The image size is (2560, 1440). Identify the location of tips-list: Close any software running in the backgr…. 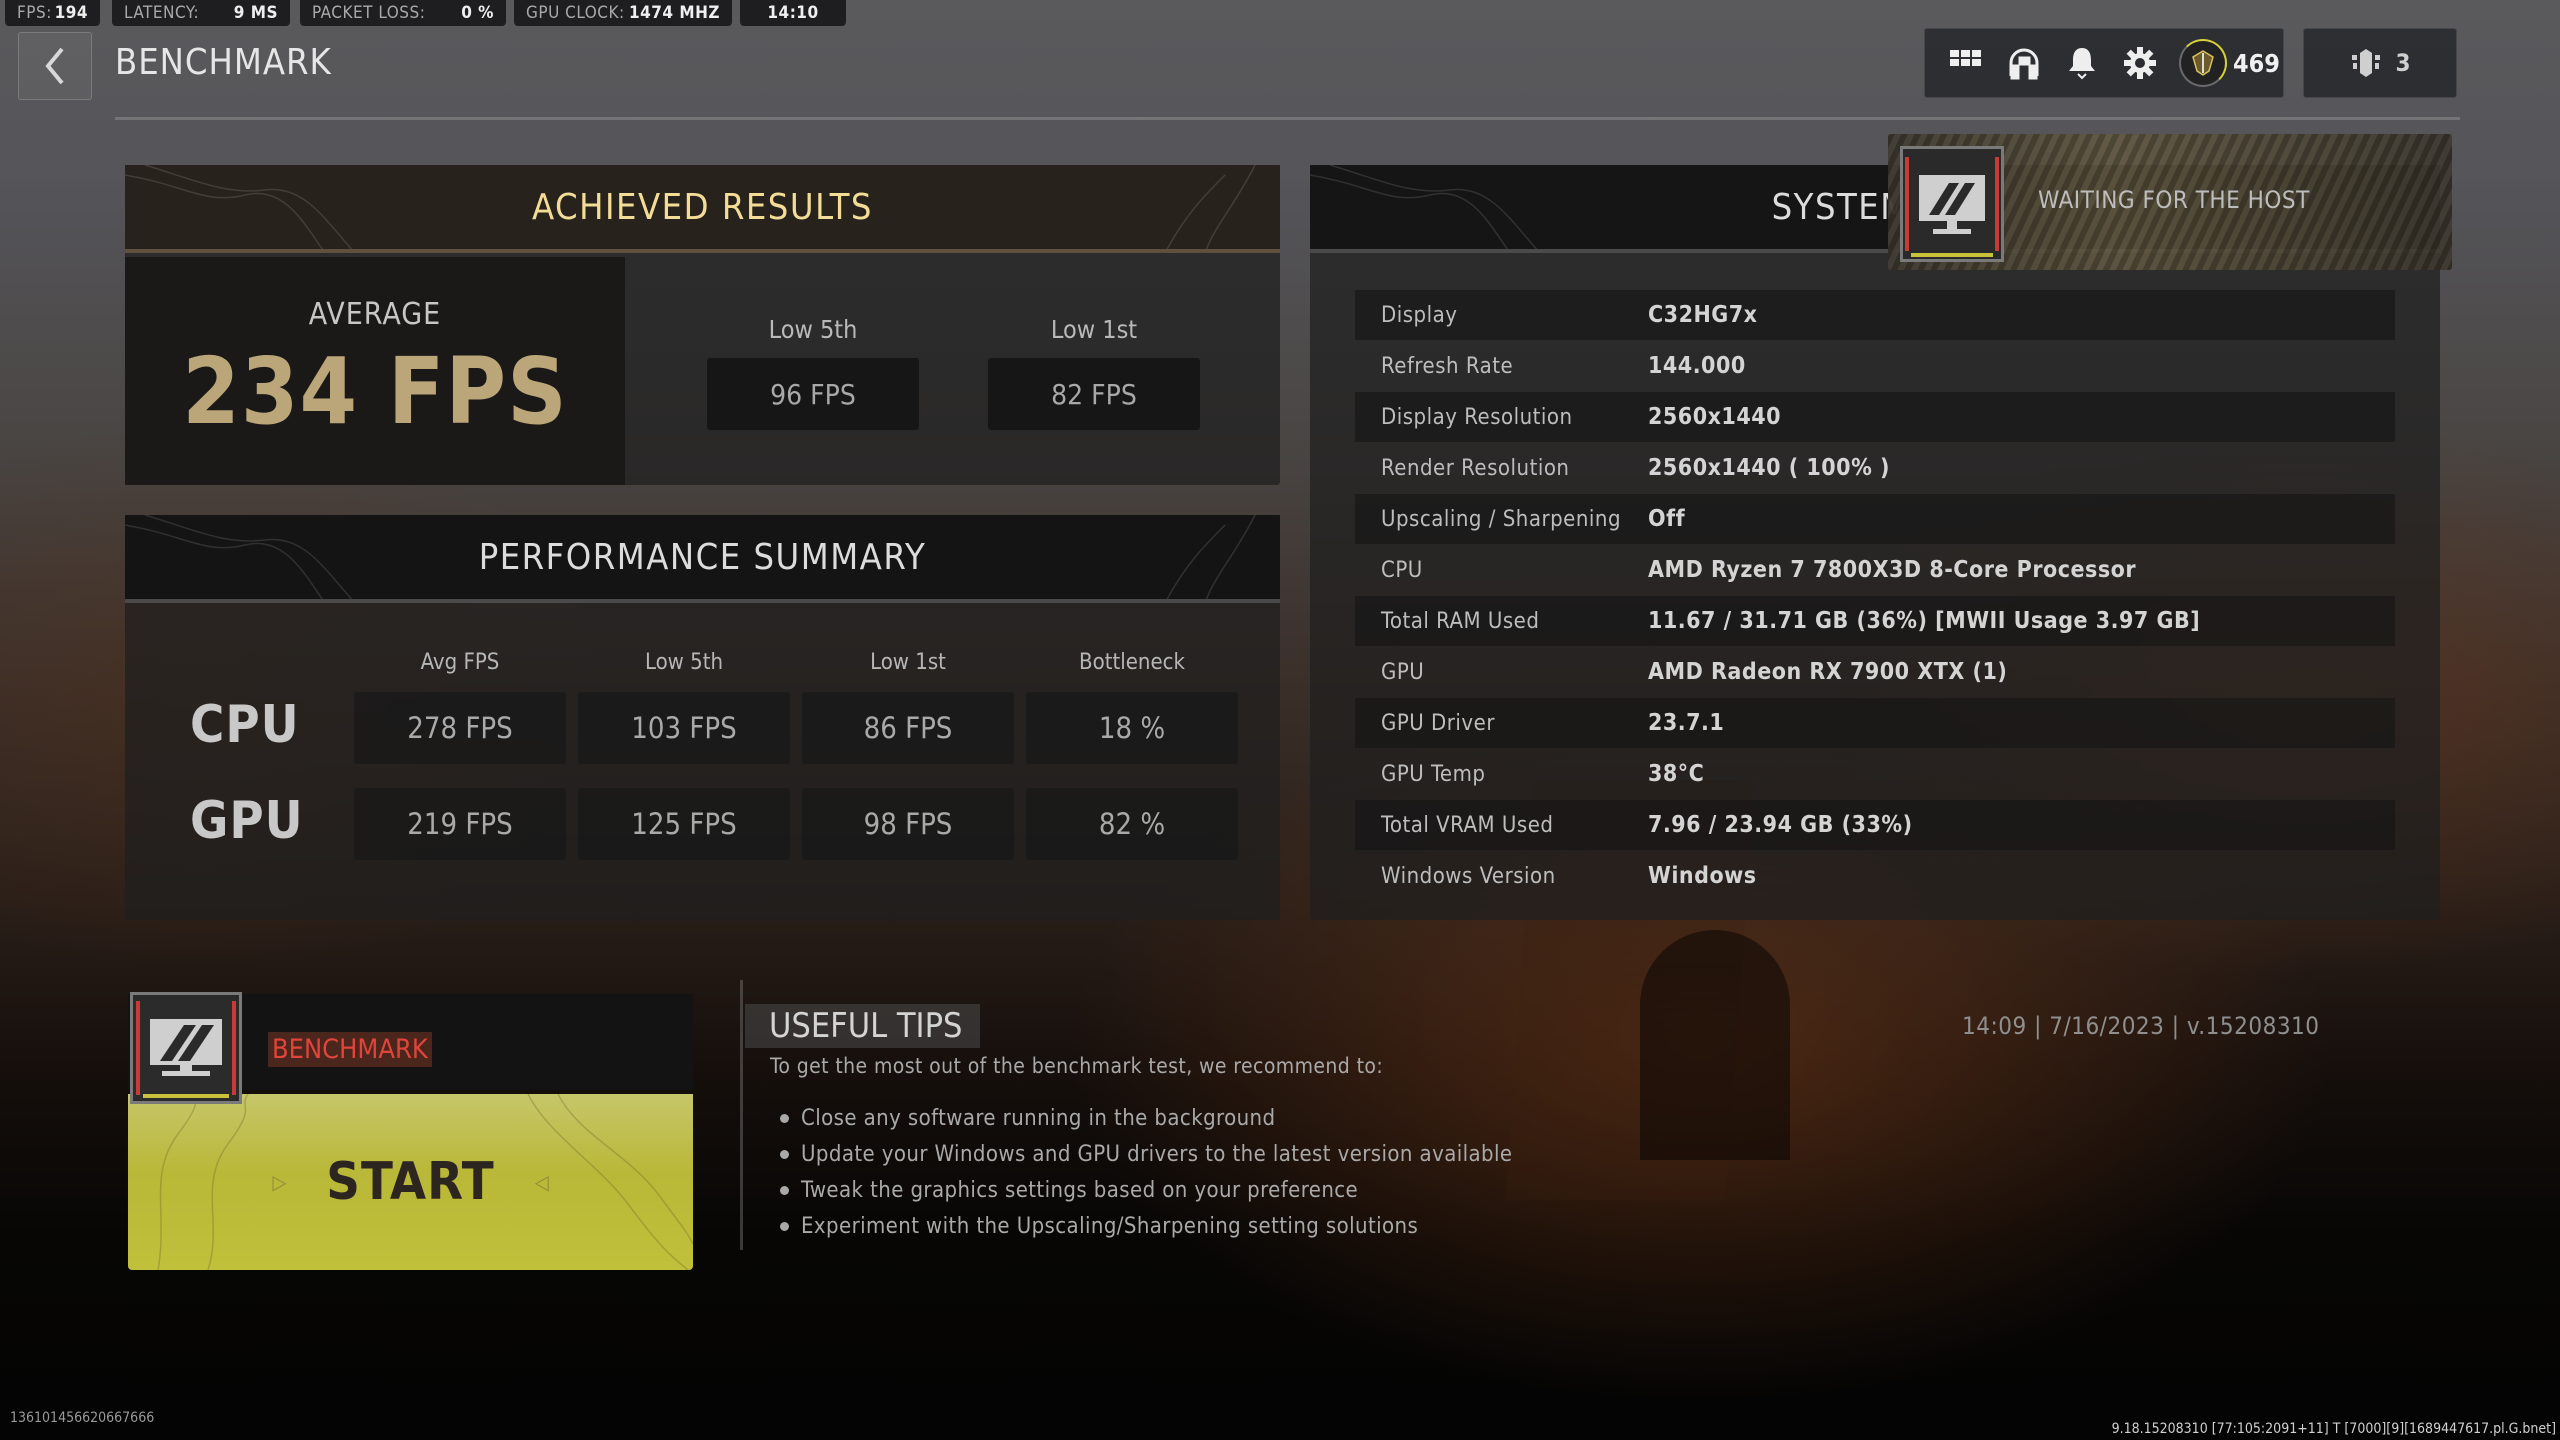
(1146, 1172).